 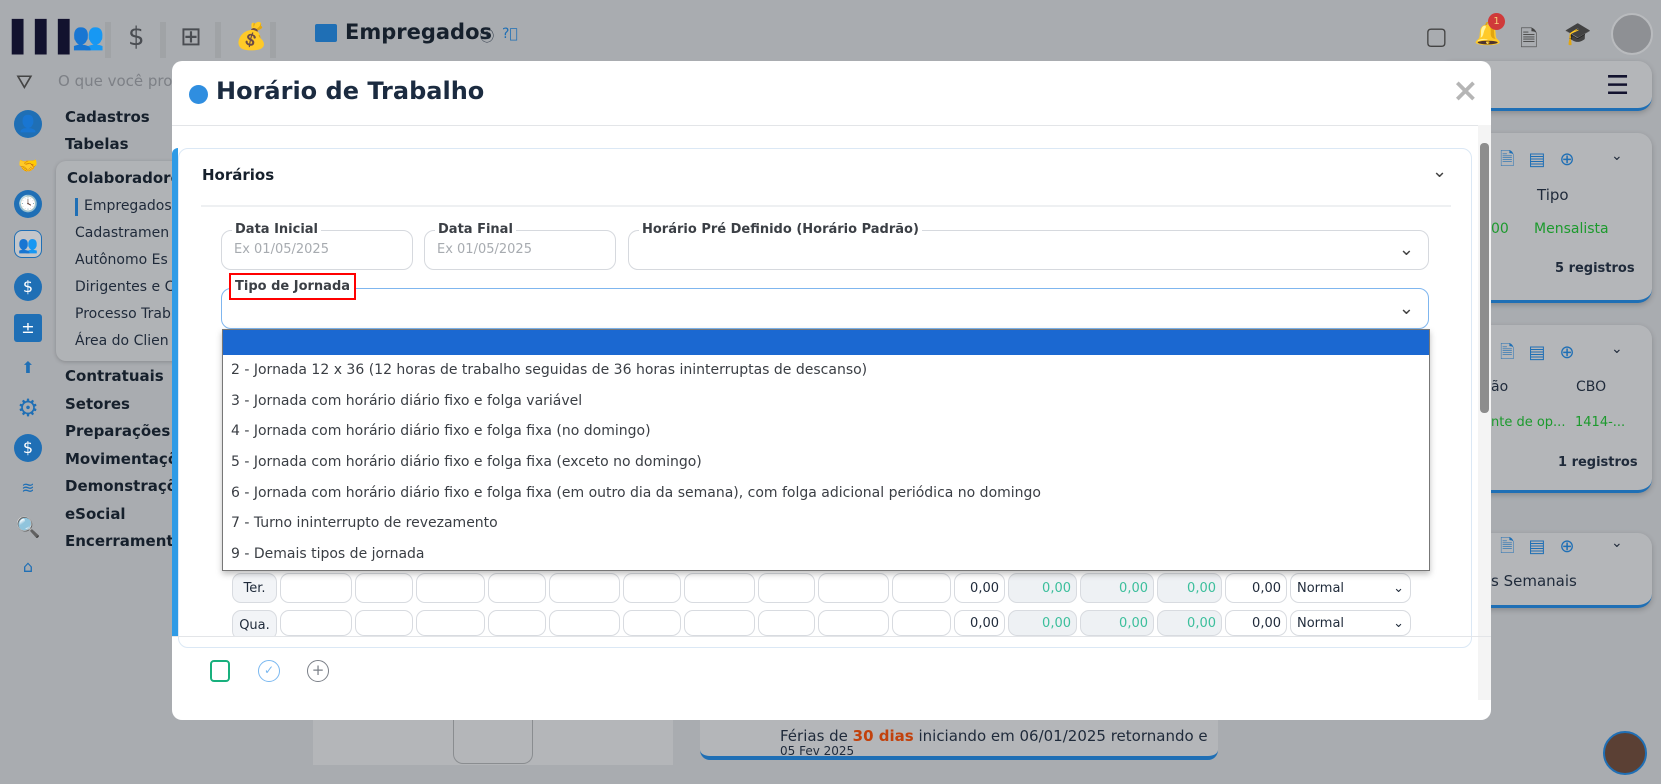 I want to click on menu-item: Autônomo Es, so click(x=121, y=260).